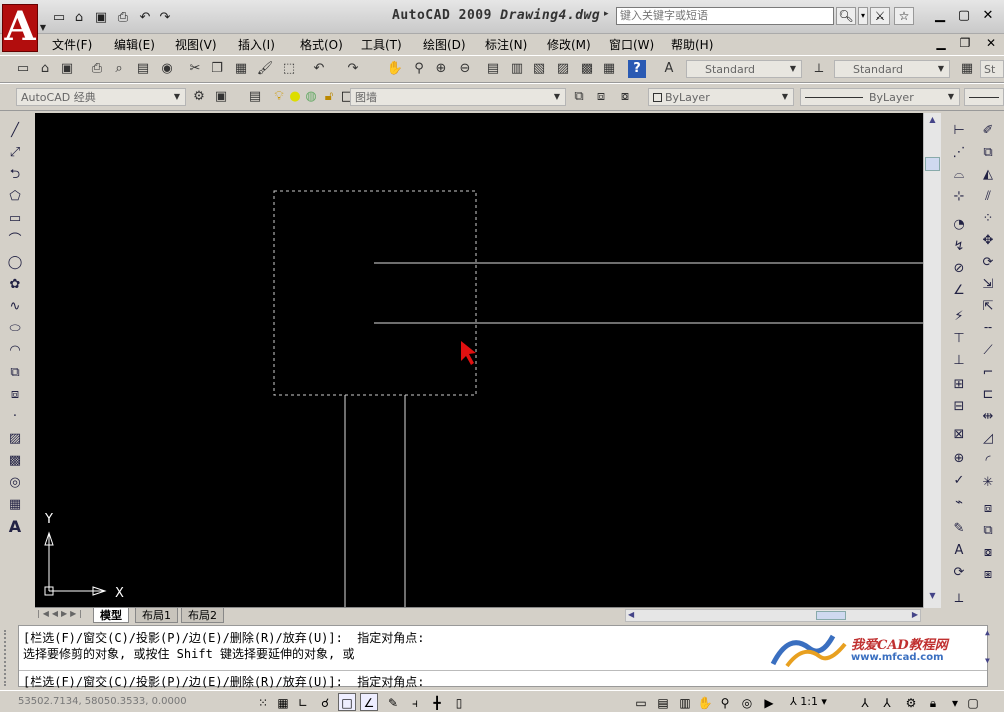 Image resolution: width=1004 pixels, height=712 pixels. Describe the element at coordinates (217, 69) in the screenshot. I see `copy-icon: ❐` at that location.